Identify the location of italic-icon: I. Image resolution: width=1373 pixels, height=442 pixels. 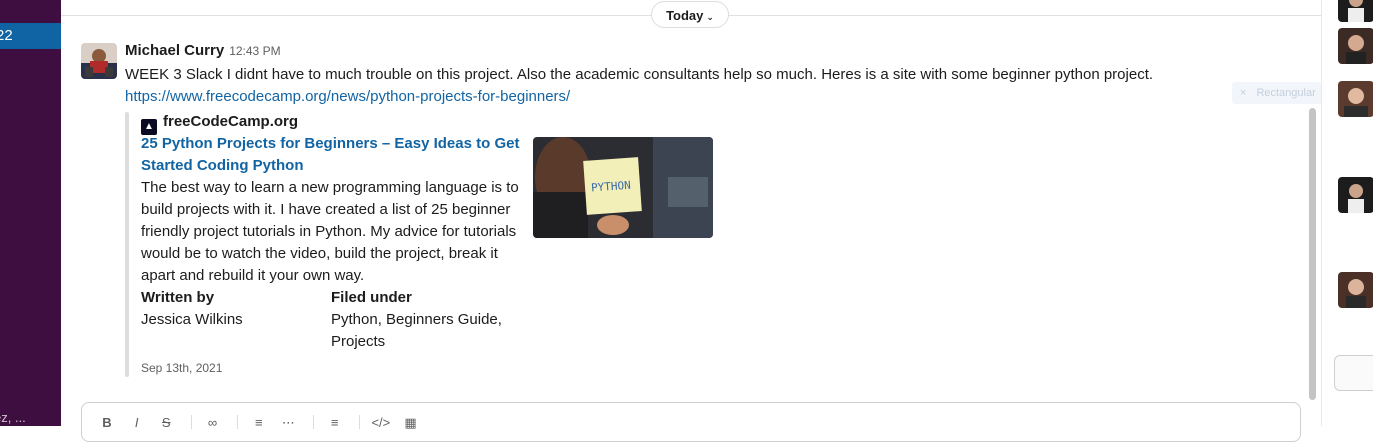
(137, 422).